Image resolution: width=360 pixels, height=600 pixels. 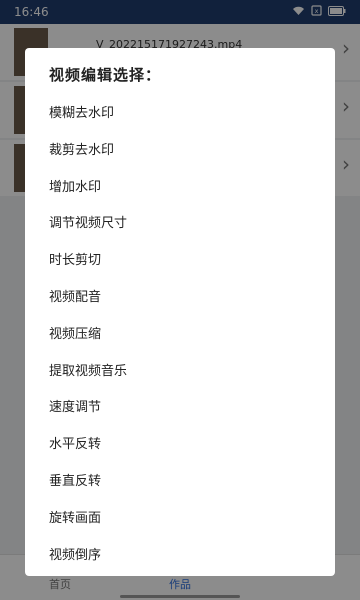 What do you see at coordinates (180, 596) in the screenshot?
I see `home-indicator` at bounding box center [180, 596].